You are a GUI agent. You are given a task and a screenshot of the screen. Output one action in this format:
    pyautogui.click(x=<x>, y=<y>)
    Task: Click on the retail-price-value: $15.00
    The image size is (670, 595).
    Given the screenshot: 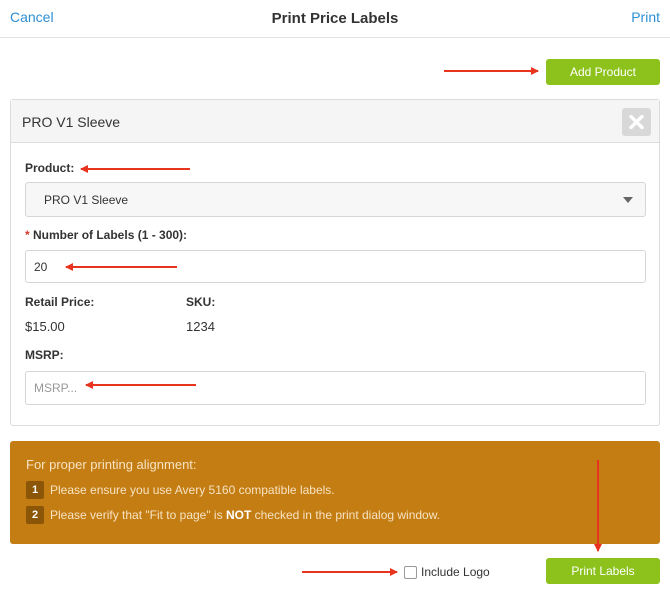 What is the action you would take?
    pyautogui.click(x=45, y=326)
    